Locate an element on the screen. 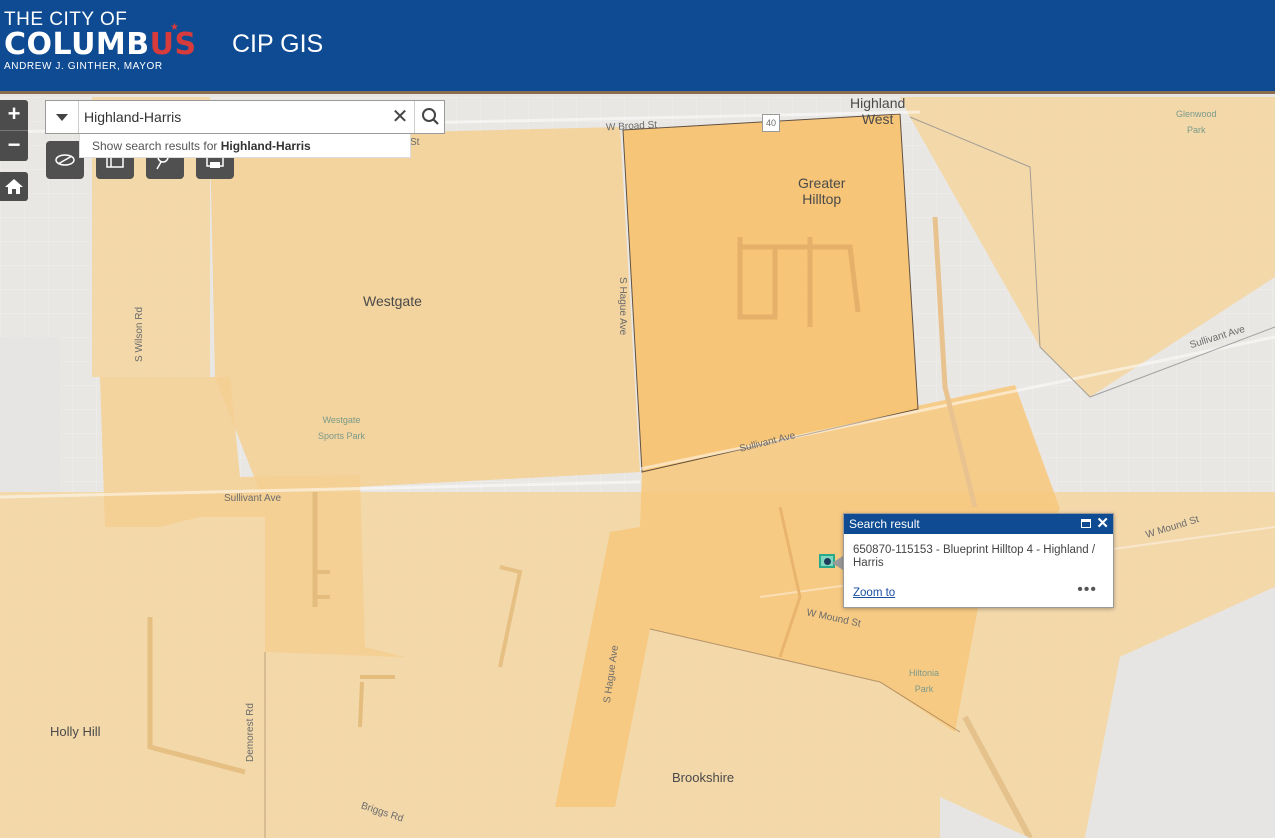 The image size is (1275, 838). zoom-out-button: − is located at coordinates (14, 146).